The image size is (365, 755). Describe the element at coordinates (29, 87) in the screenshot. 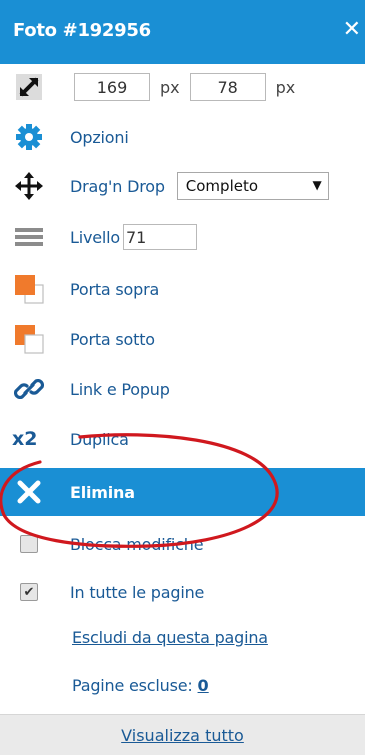

I see `resize-icon` at that location.